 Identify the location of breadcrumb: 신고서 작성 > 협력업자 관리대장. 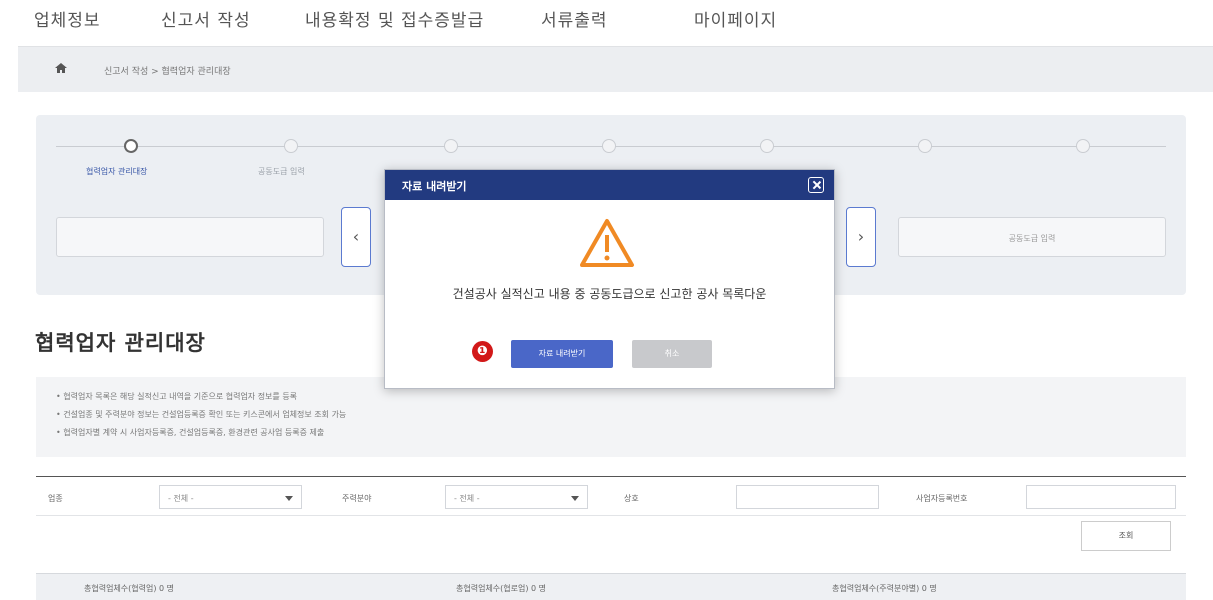
(167, 72).